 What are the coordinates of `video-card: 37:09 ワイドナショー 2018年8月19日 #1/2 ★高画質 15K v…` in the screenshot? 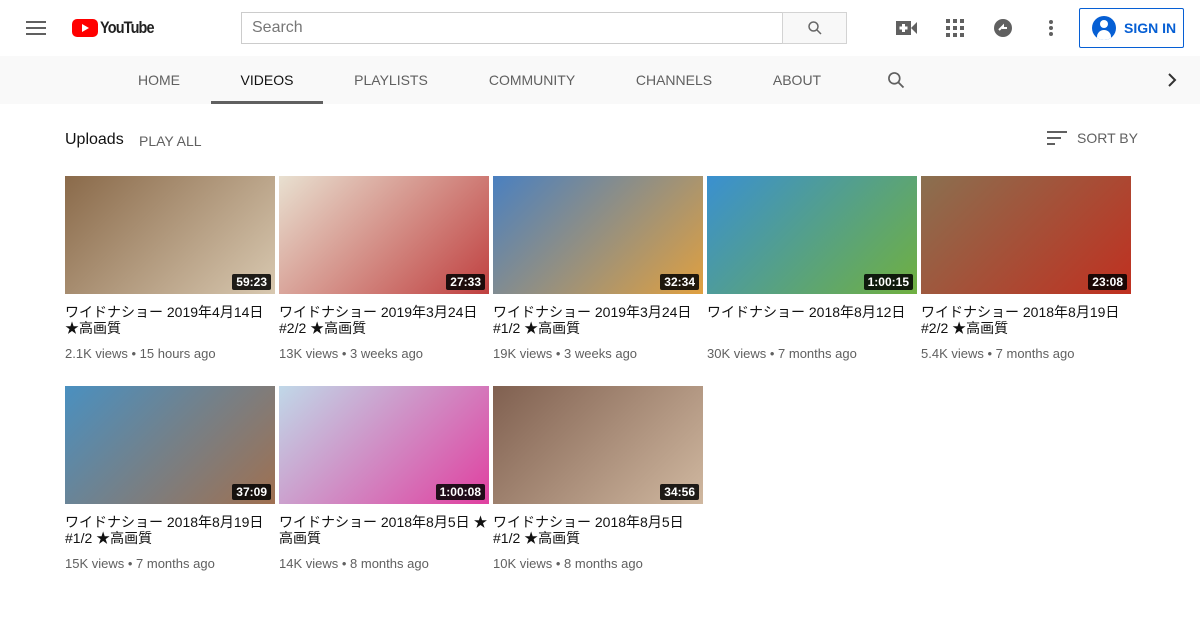 It's located at (170, 478).